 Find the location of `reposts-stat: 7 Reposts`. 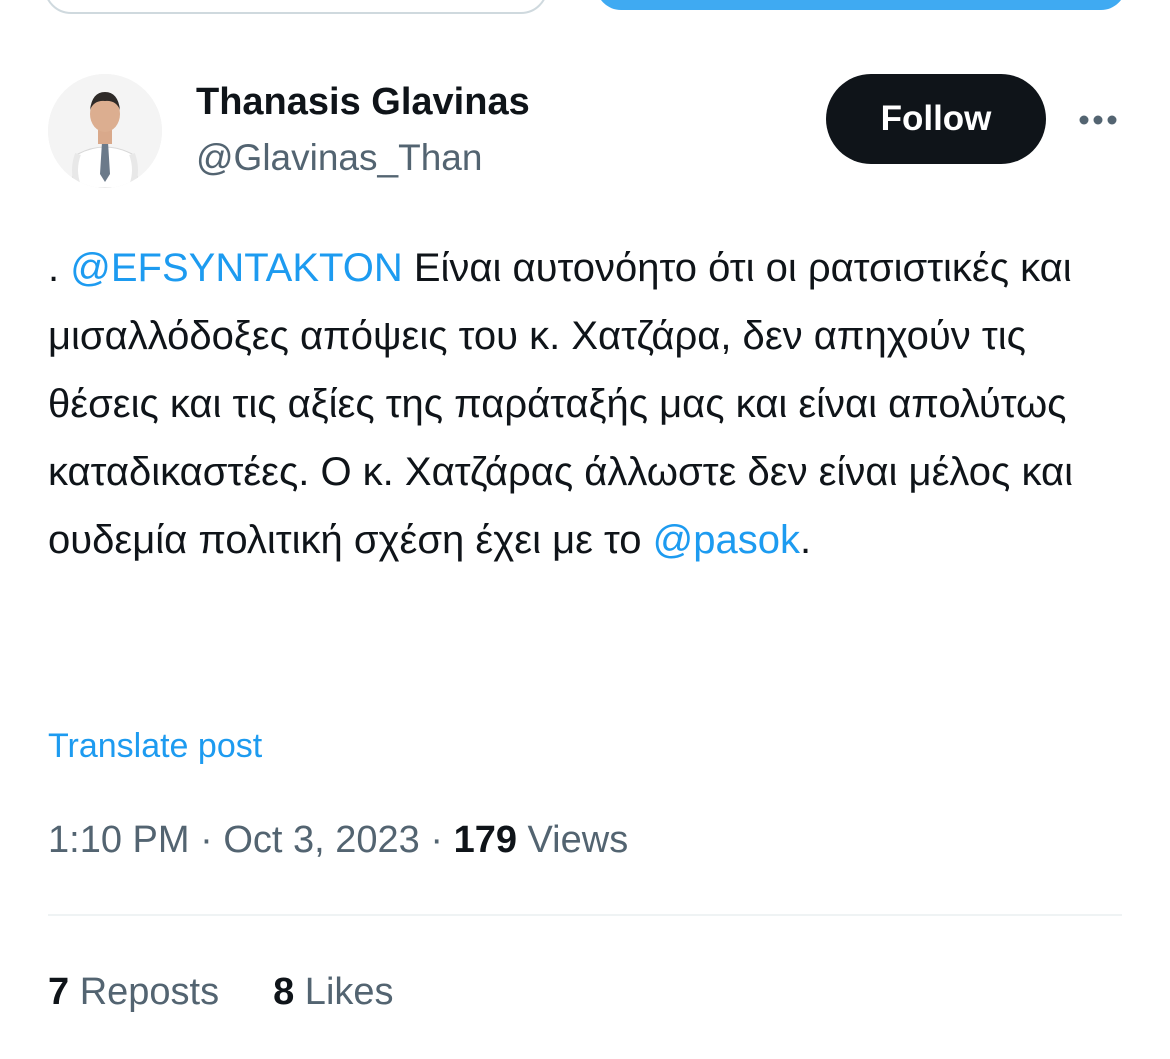

reposts-stat: 7 Reposts is located at coordinates (133, 992).